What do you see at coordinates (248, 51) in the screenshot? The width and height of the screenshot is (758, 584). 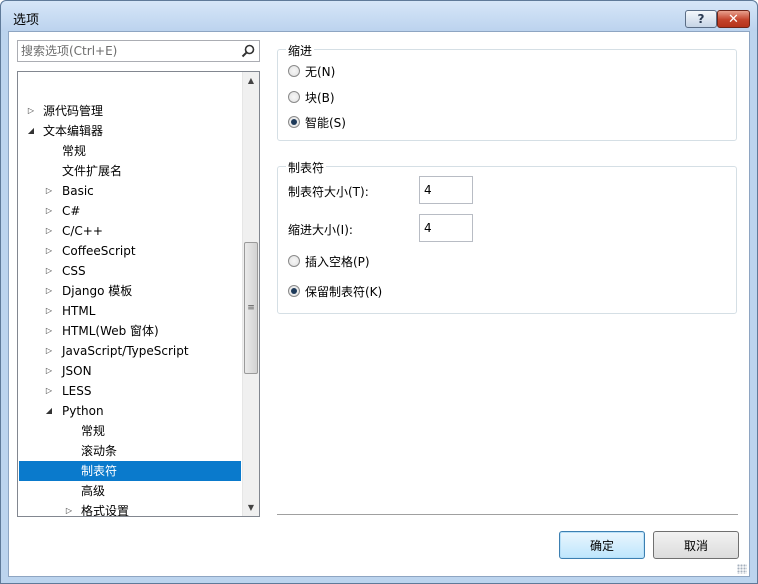 I see `search-icon` at bounding box center [248, 51].